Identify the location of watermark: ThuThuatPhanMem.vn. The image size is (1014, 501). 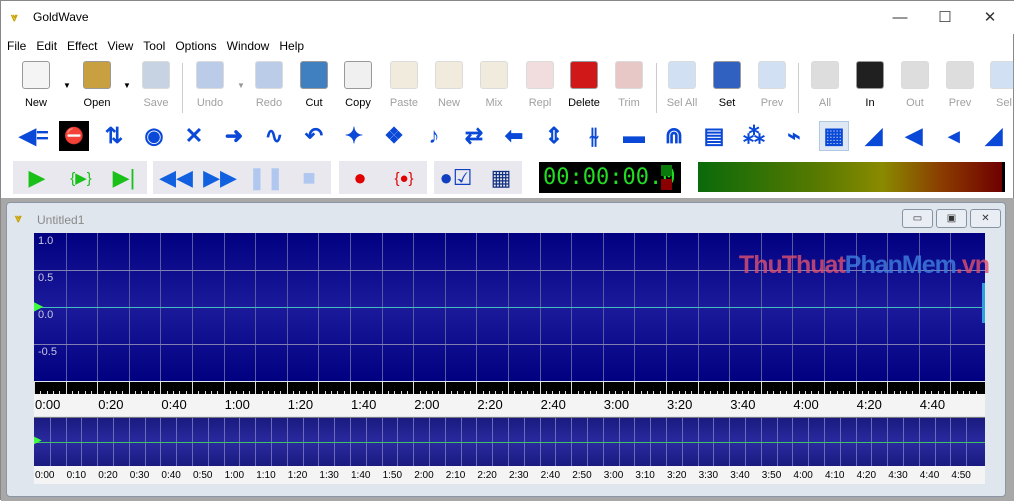
(864, 265).